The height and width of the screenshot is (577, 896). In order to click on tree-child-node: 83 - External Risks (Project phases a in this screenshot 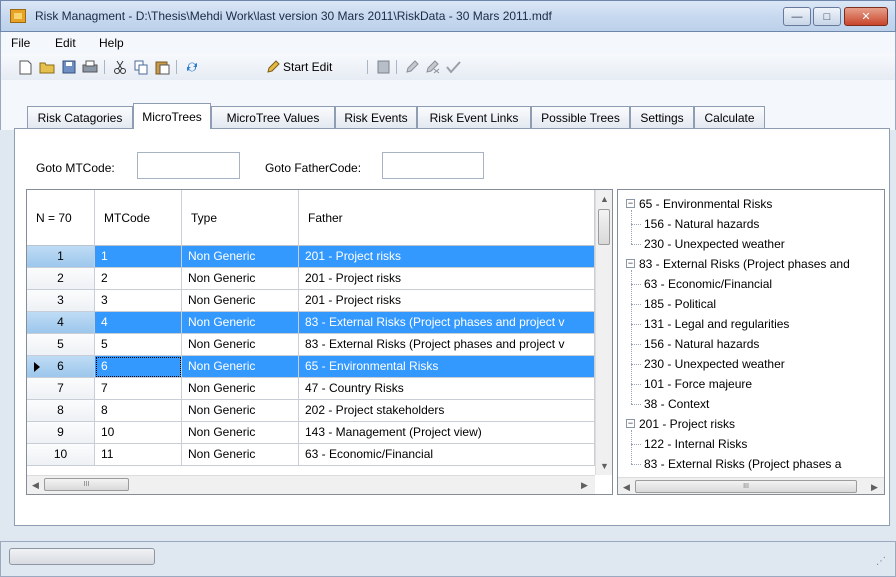, I will do `click(742, 464)`.